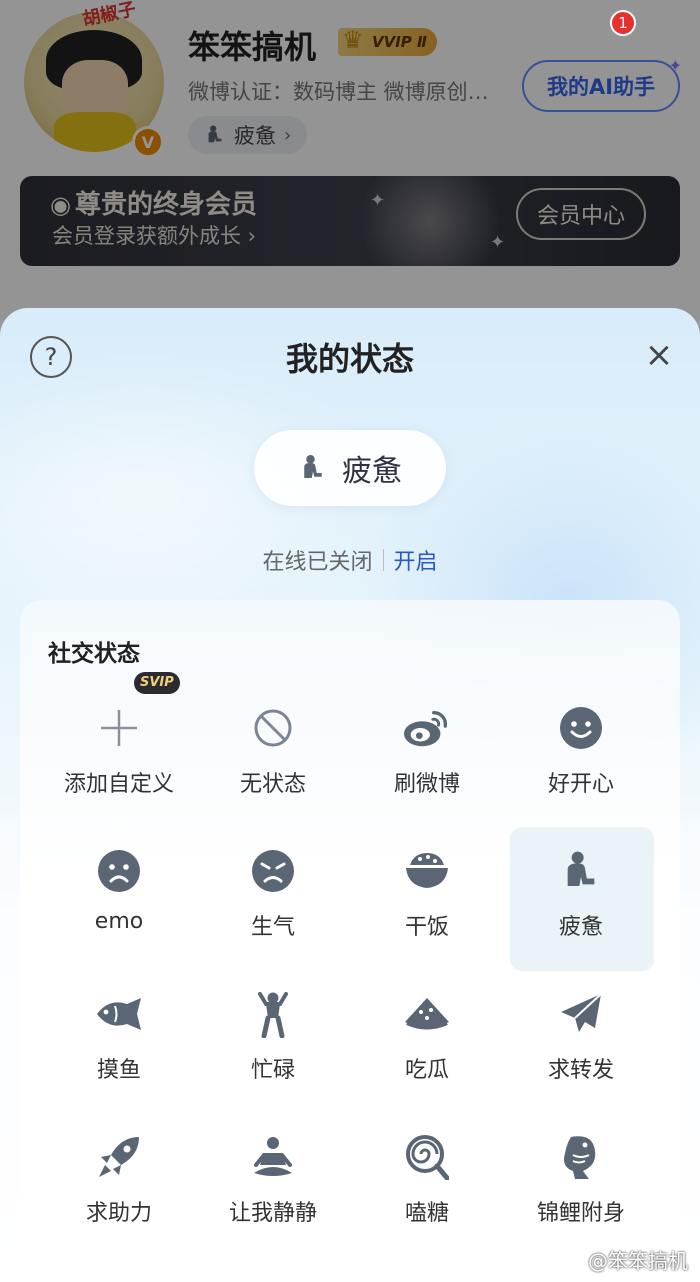 This screenshot has height=1282, width=700. Describe the element at coordinates (427, 1014) in the screenshot. I see `watermelon-icon` at that location.